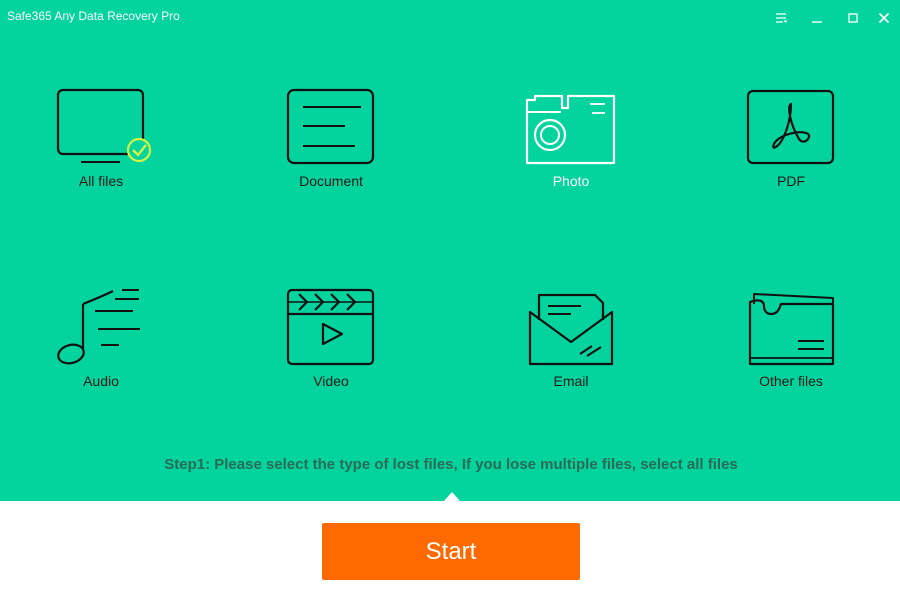 This screenshot has height=600, width=900. I want to click on file-type-all-files: All files, so click(101, 139).